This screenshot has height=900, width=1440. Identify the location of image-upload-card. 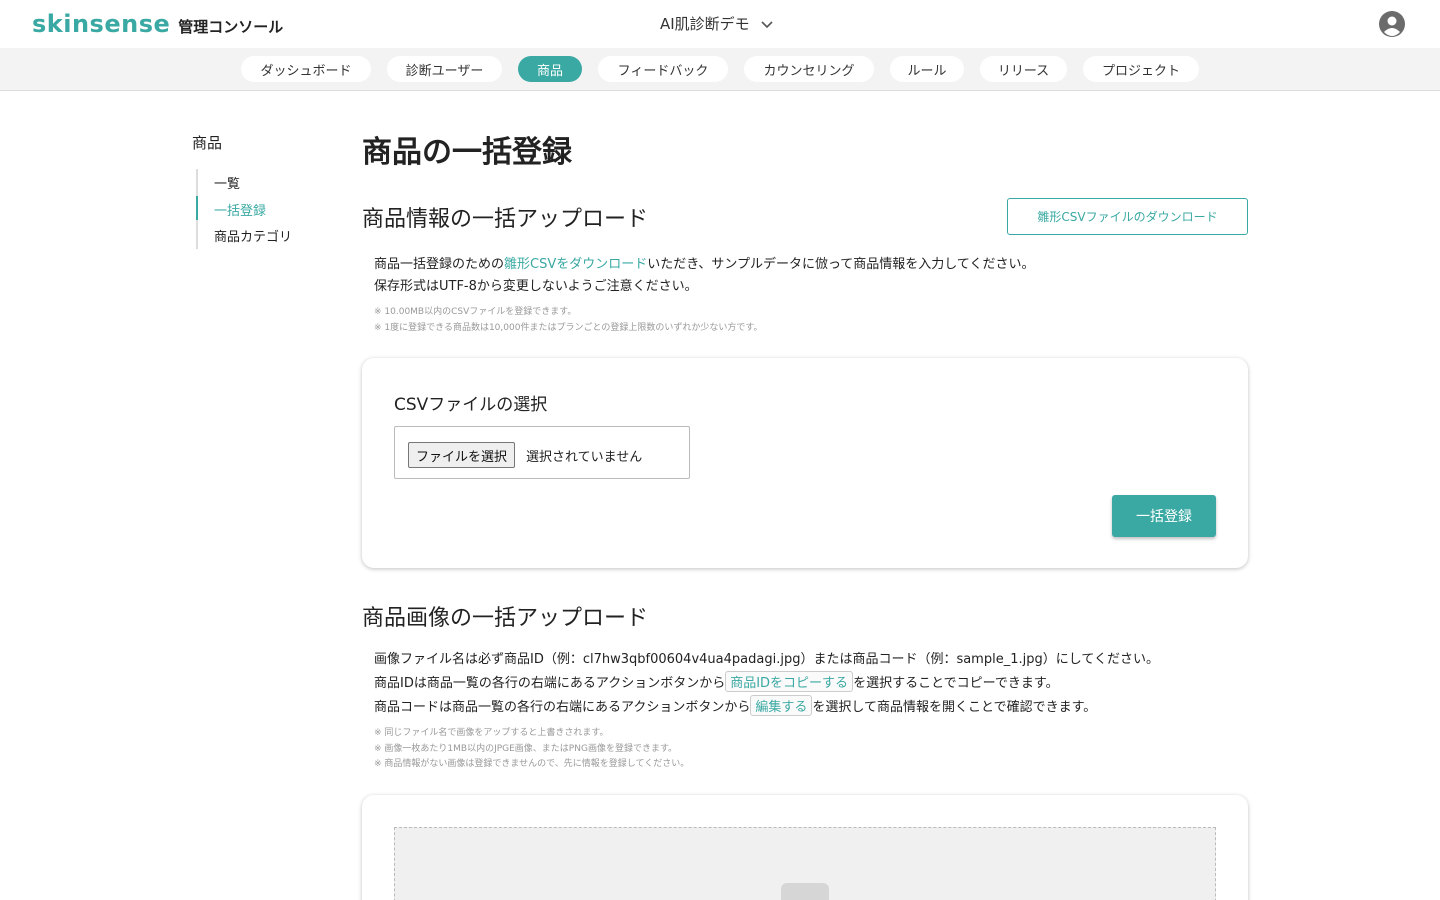
(805, 847).